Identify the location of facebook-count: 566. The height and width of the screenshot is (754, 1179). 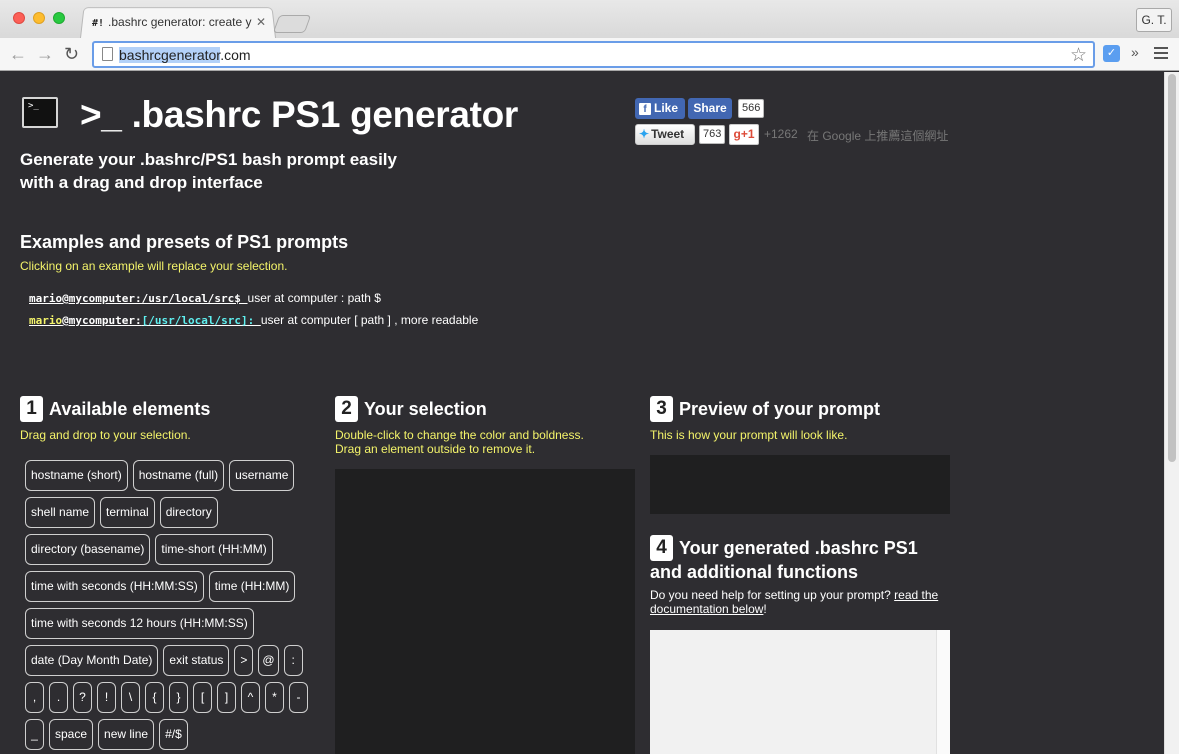
(751, 108).